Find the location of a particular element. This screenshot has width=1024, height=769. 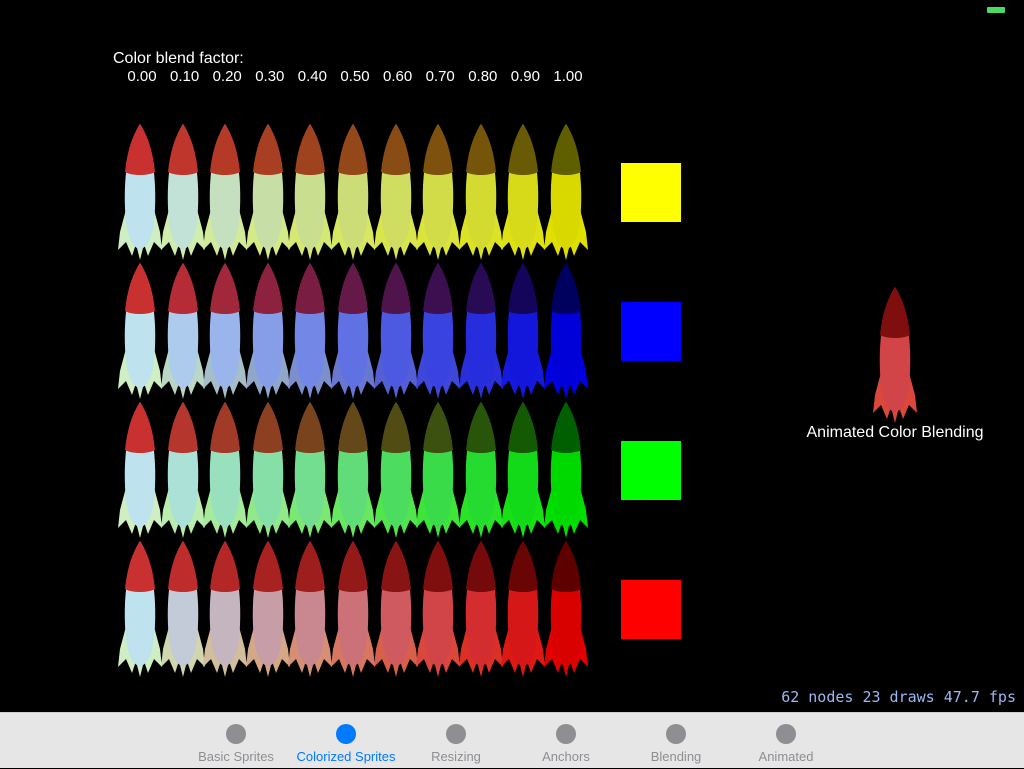

blend-factor-label: 0.90 is located at coordinates (525, 76).